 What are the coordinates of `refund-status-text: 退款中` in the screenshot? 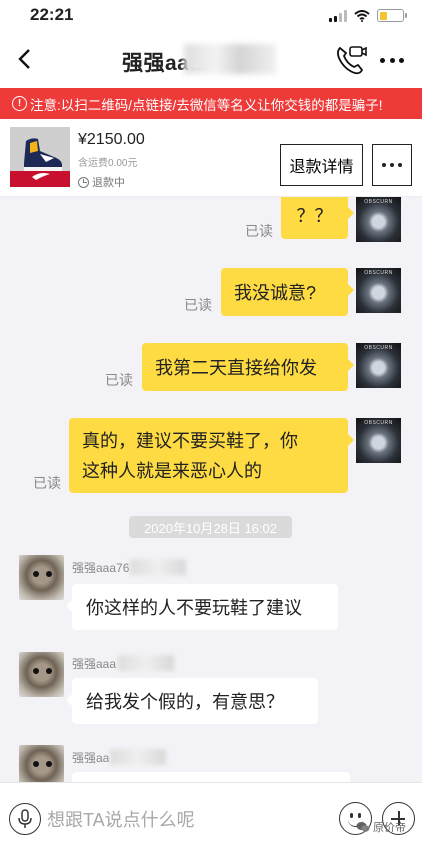 It's located at (108, 183).